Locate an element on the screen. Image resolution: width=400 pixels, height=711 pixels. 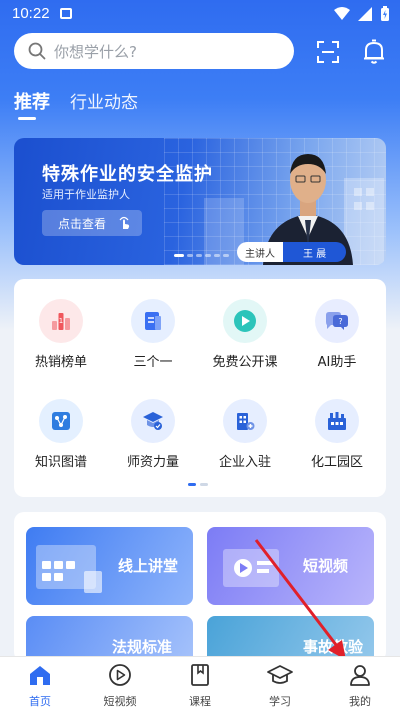
scan-icon is located at coordinates (328, 52).